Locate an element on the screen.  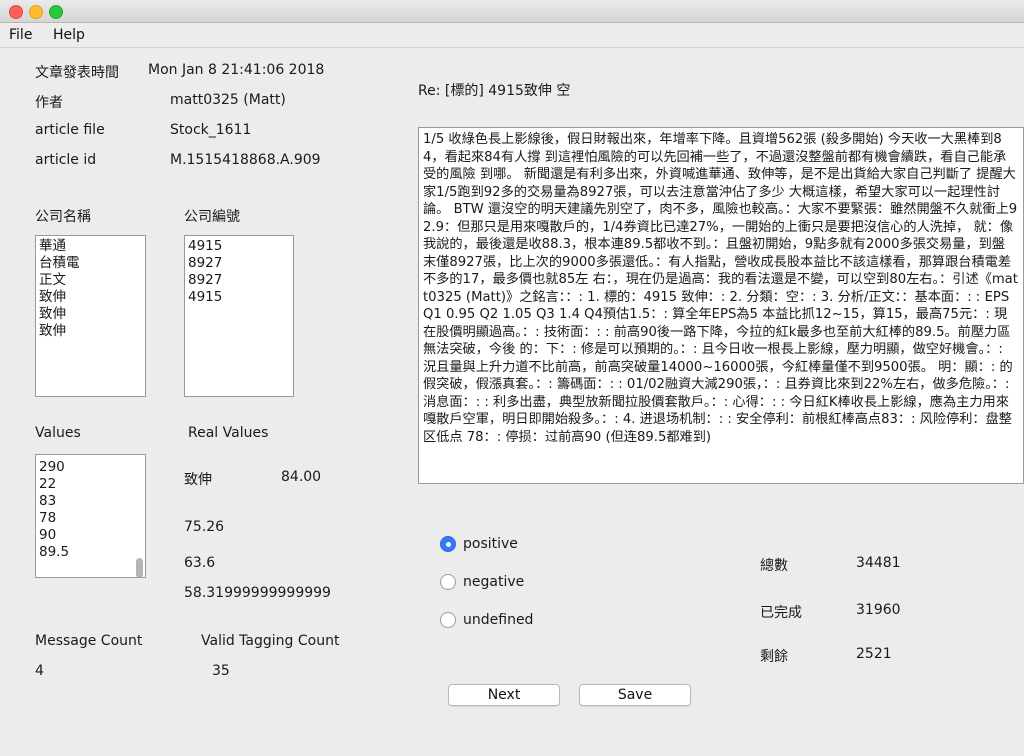
post-time-value: Mon Jan 8 21:41:06 2018 is located at coordinates (236, 70).